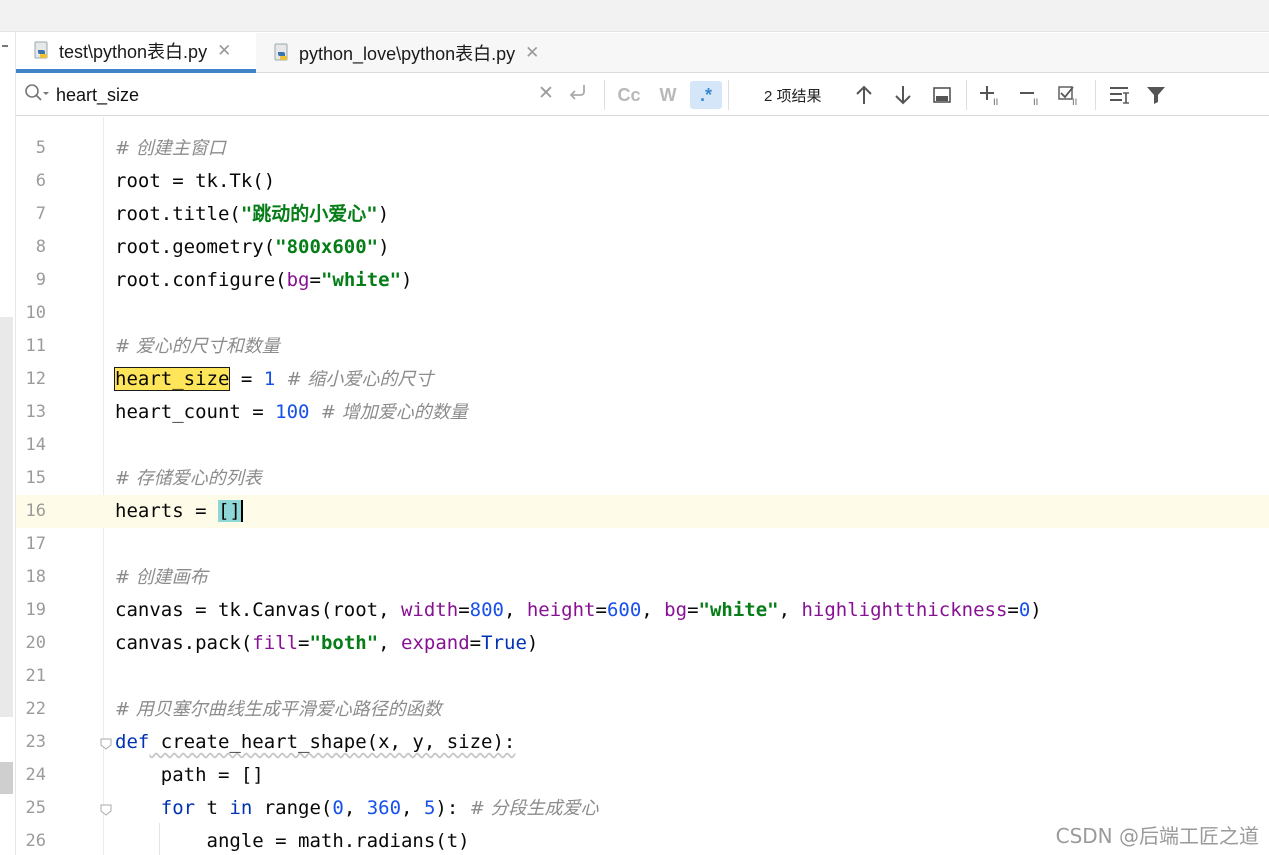 This screenshot has height=855, width=1269. Describe the element at coordinates (504, 643) in the screenshot. I see `keyword: True` at that location.